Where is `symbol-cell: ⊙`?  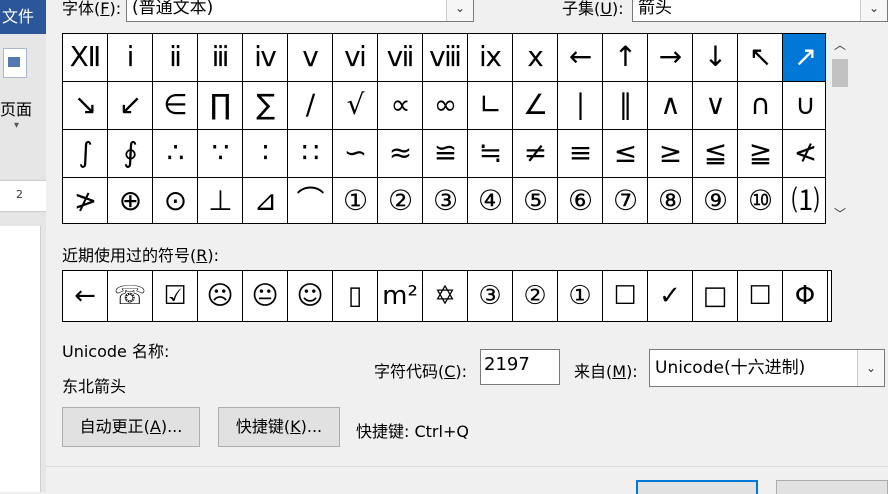
symbol-cell: ⊙ is located at coordinates (175, 200).